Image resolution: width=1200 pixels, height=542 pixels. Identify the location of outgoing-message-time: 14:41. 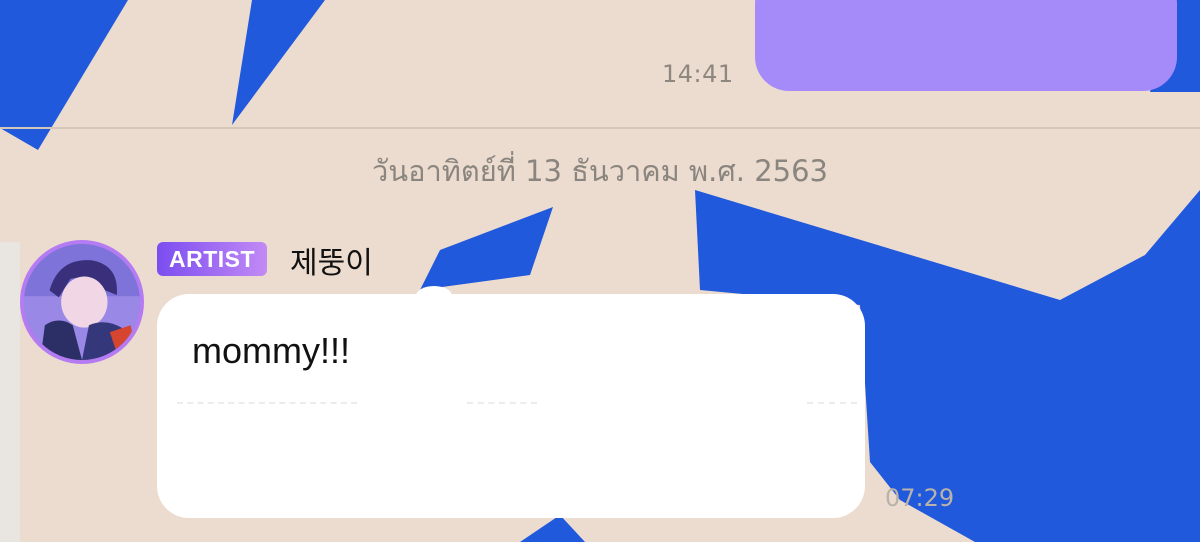
(698, 74).